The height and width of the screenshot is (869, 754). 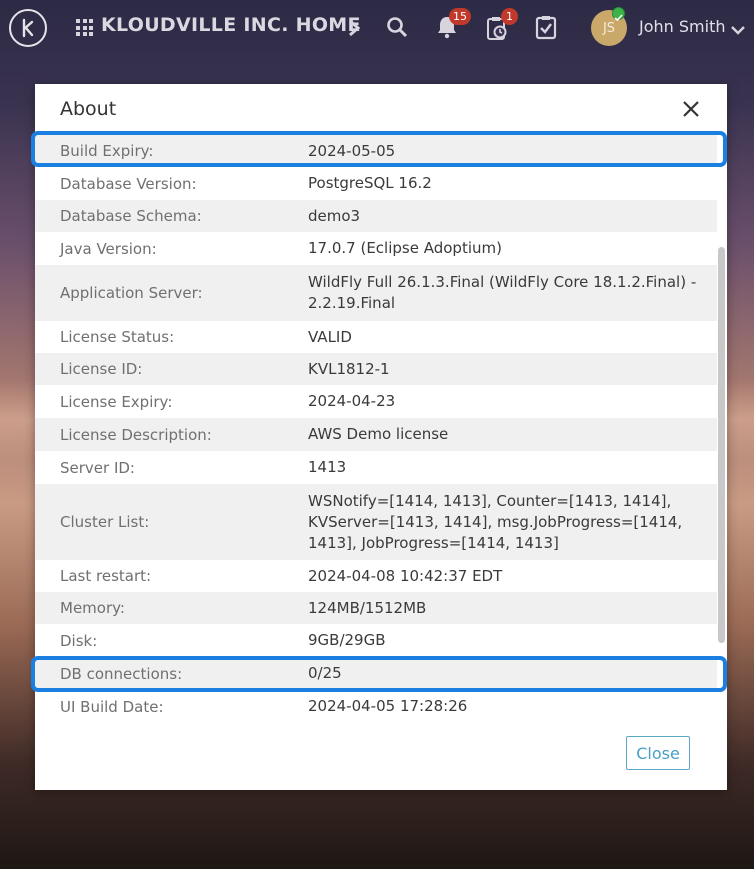 What do you see at coordinates (405, 248) in the screenshot?
I see `info-value: 17.0.7 (Eclipse Adoptium)` at bounding box center [405, 248].